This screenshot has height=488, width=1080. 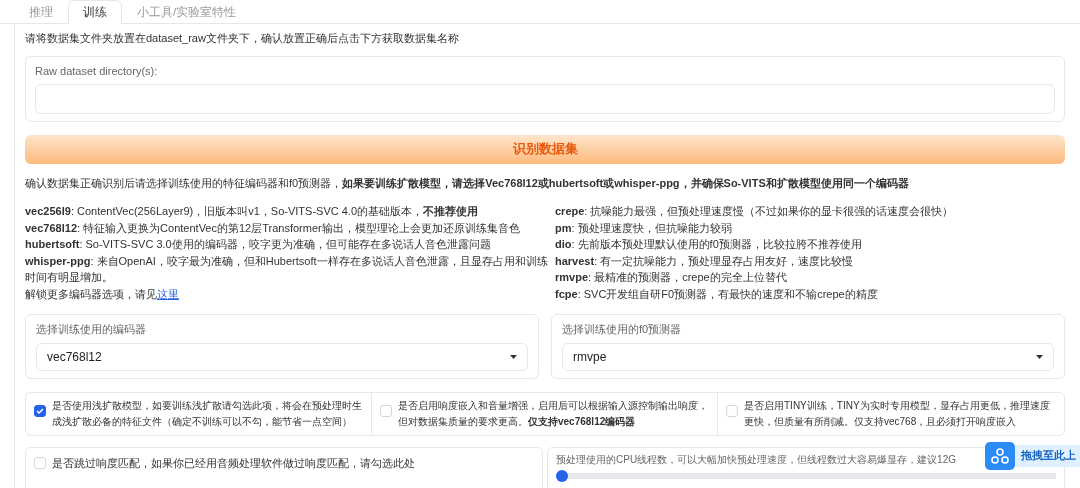 I want to click on predictor-description: rmvpe: 最精准的预测器，crepe的完全上位替代, so click(x=671, y=277).